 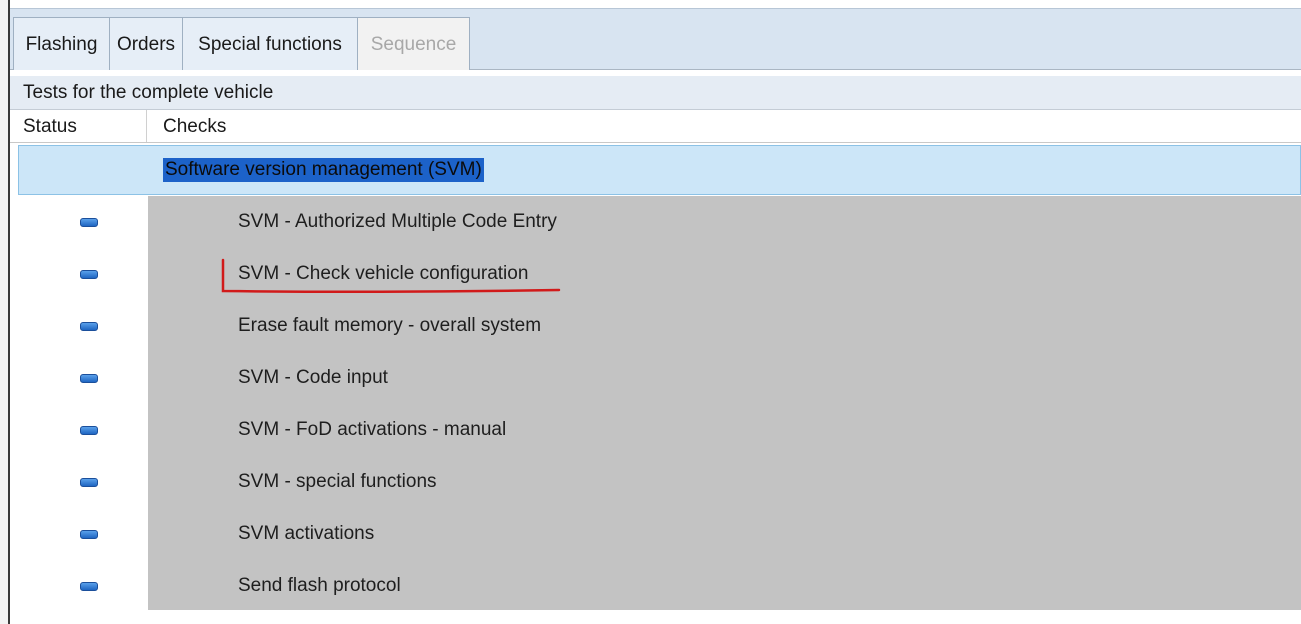 What do you see at coordinates (397, 221) in the screenshot?
I see `list-item-label: SVM - Authorized Multiple Code Entry` at bounding box center [397, 221].